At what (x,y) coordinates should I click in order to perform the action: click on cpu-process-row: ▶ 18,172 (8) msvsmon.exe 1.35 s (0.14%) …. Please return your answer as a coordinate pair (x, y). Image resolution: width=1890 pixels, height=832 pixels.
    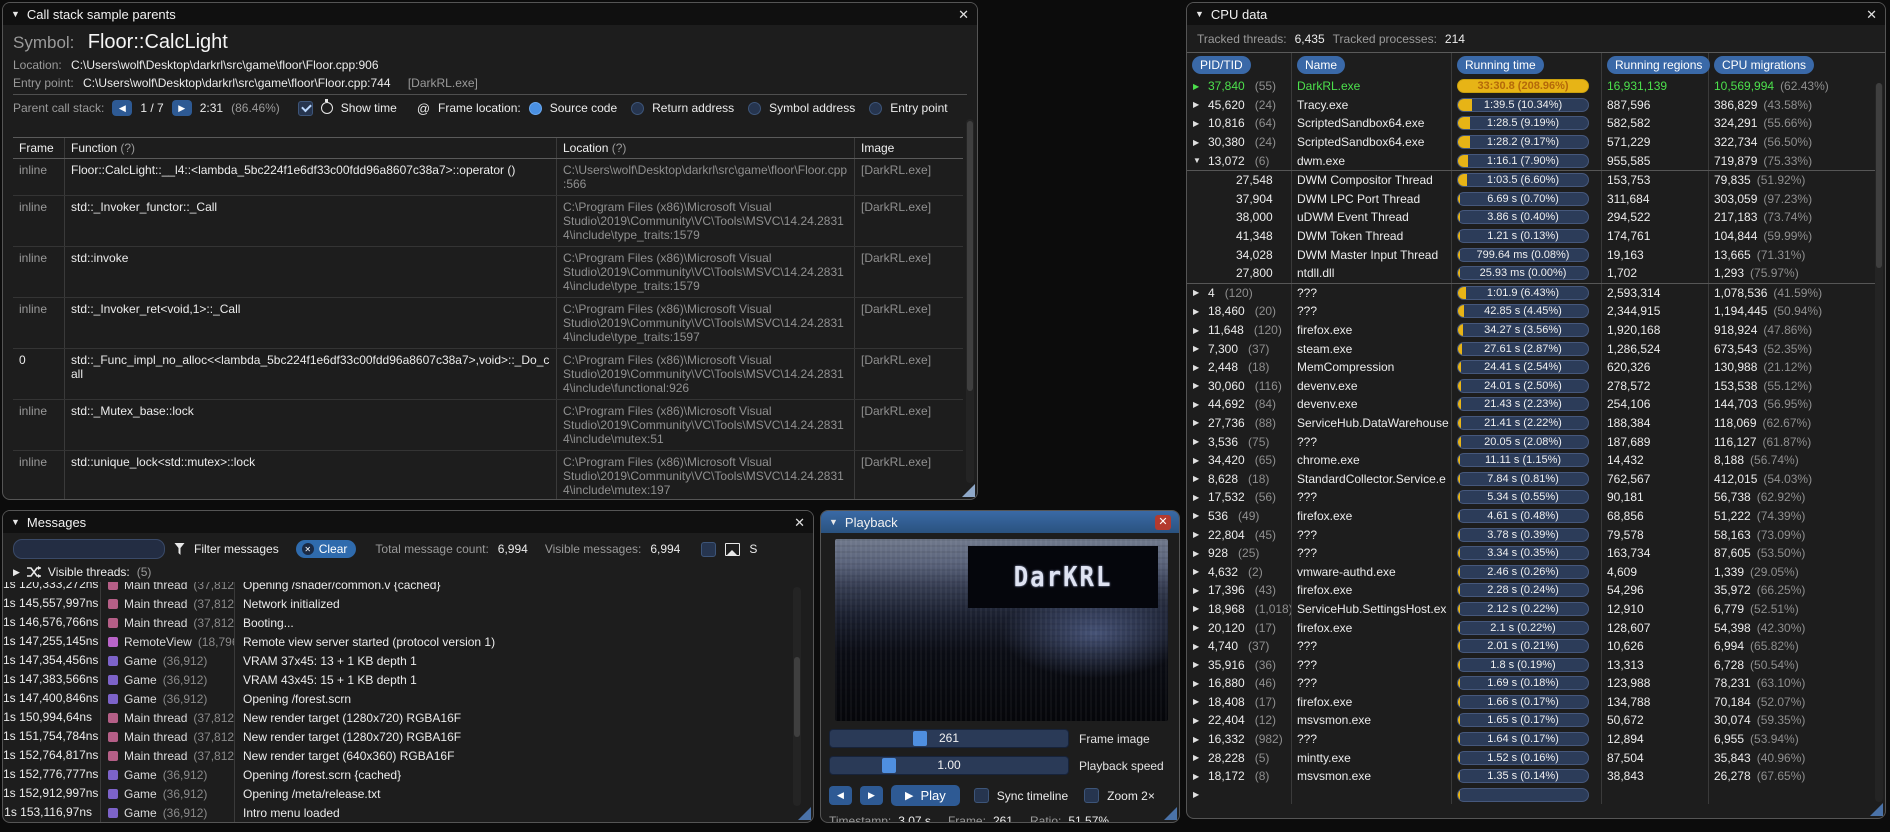
    Looking at the image, I should click on (1531, 776).